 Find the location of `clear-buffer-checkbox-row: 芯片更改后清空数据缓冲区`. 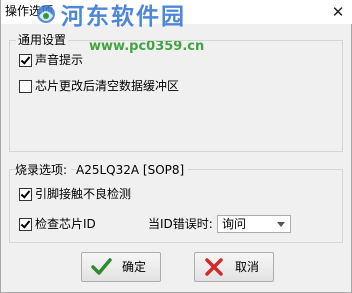

clear-buffer-checkbox-row: 芯片更改后清空数据缓冲区 is located at coordinates (99, 86).